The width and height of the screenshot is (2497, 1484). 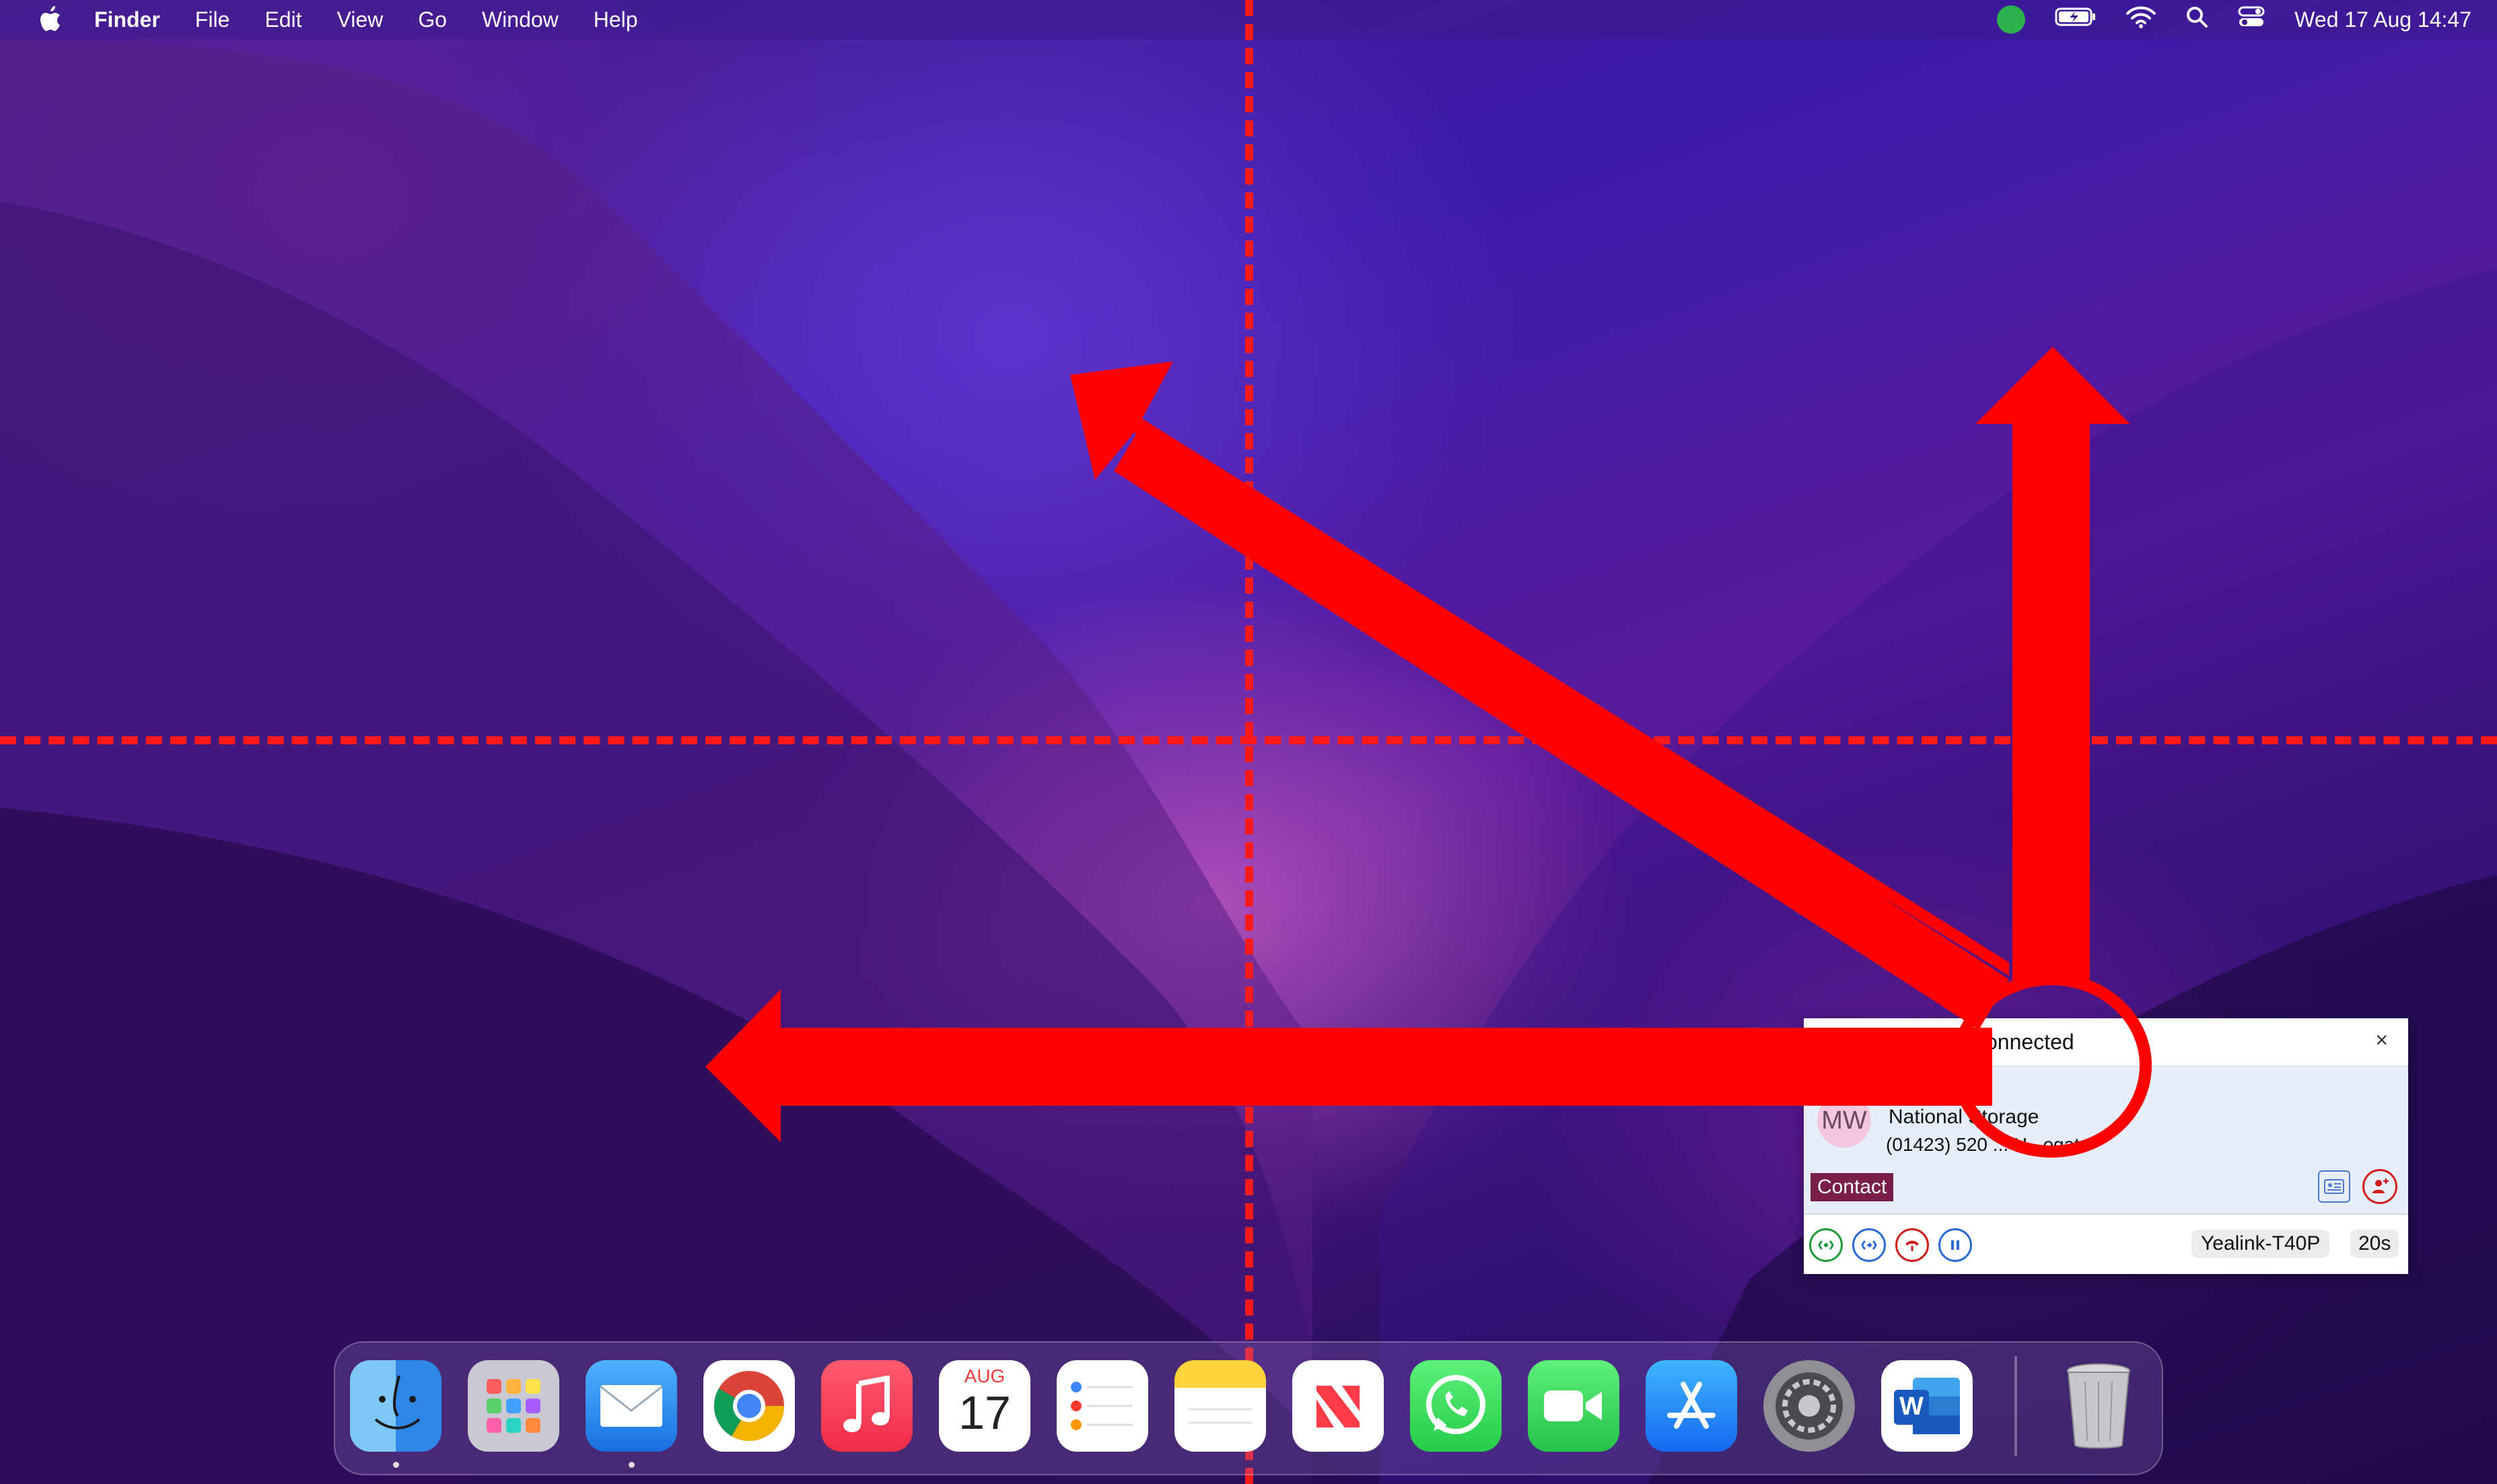 I want to click on wifi-icon, so click(x=2141, y=20).